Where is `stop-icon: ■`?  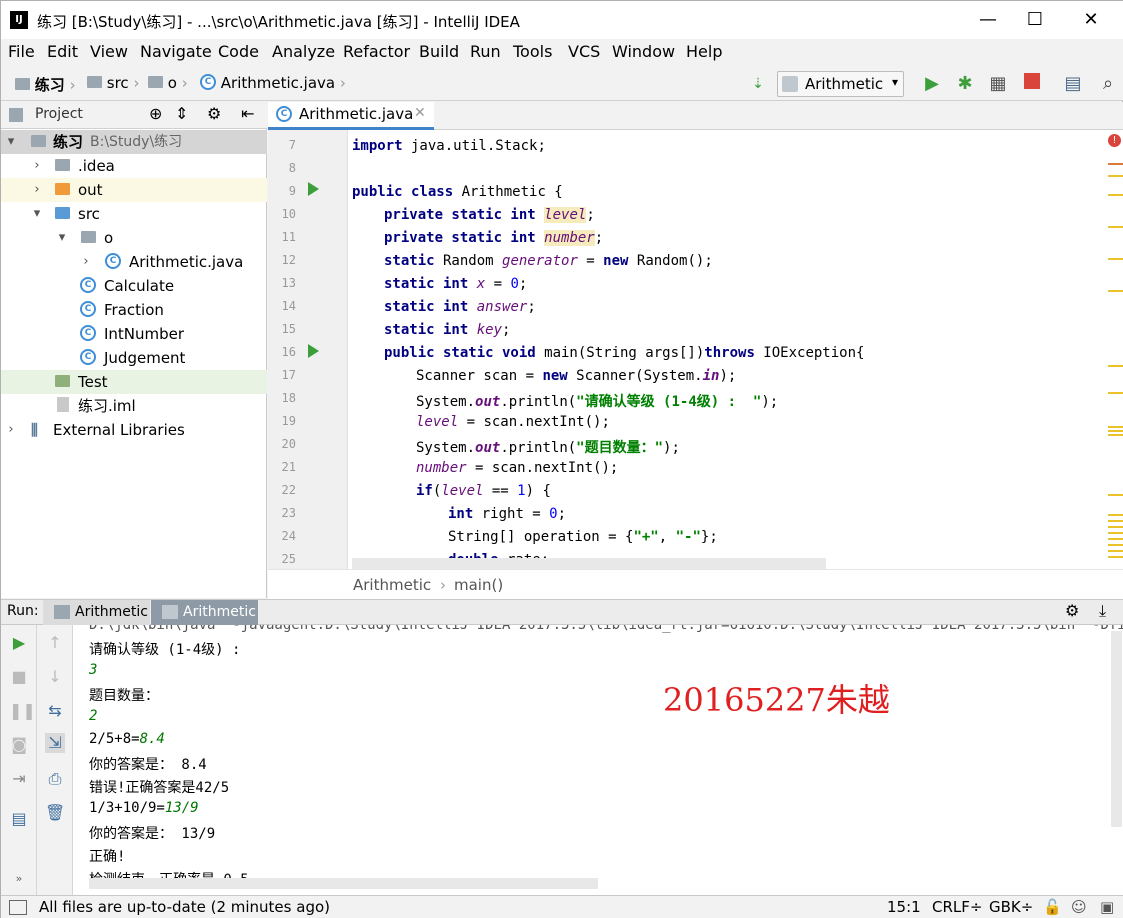
stop-icon: ■ is located at coordinates (19, 677).